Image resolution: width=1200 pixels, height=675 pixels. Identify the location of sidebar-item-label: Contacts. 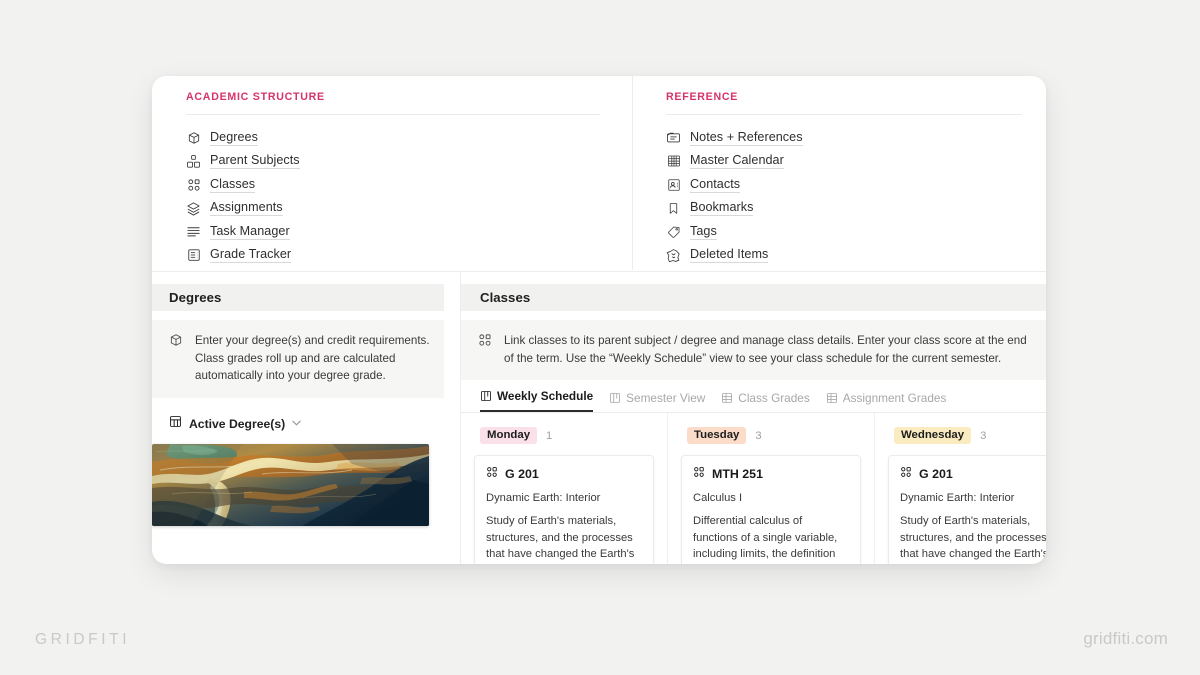
(715, 184).